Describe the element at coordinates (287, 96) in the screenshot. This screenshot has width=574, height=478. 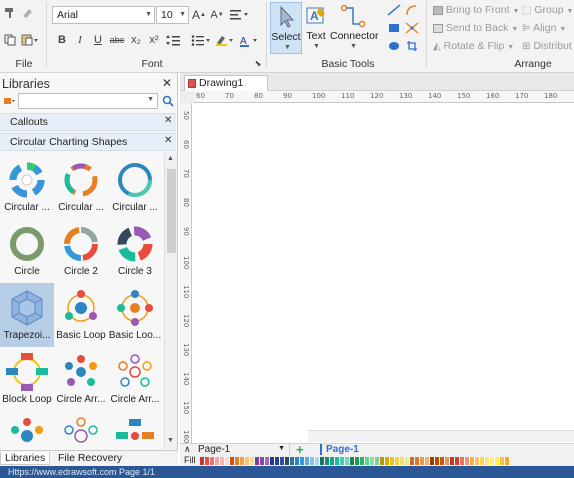
I see `ruler-tick-label: 90` at that location.